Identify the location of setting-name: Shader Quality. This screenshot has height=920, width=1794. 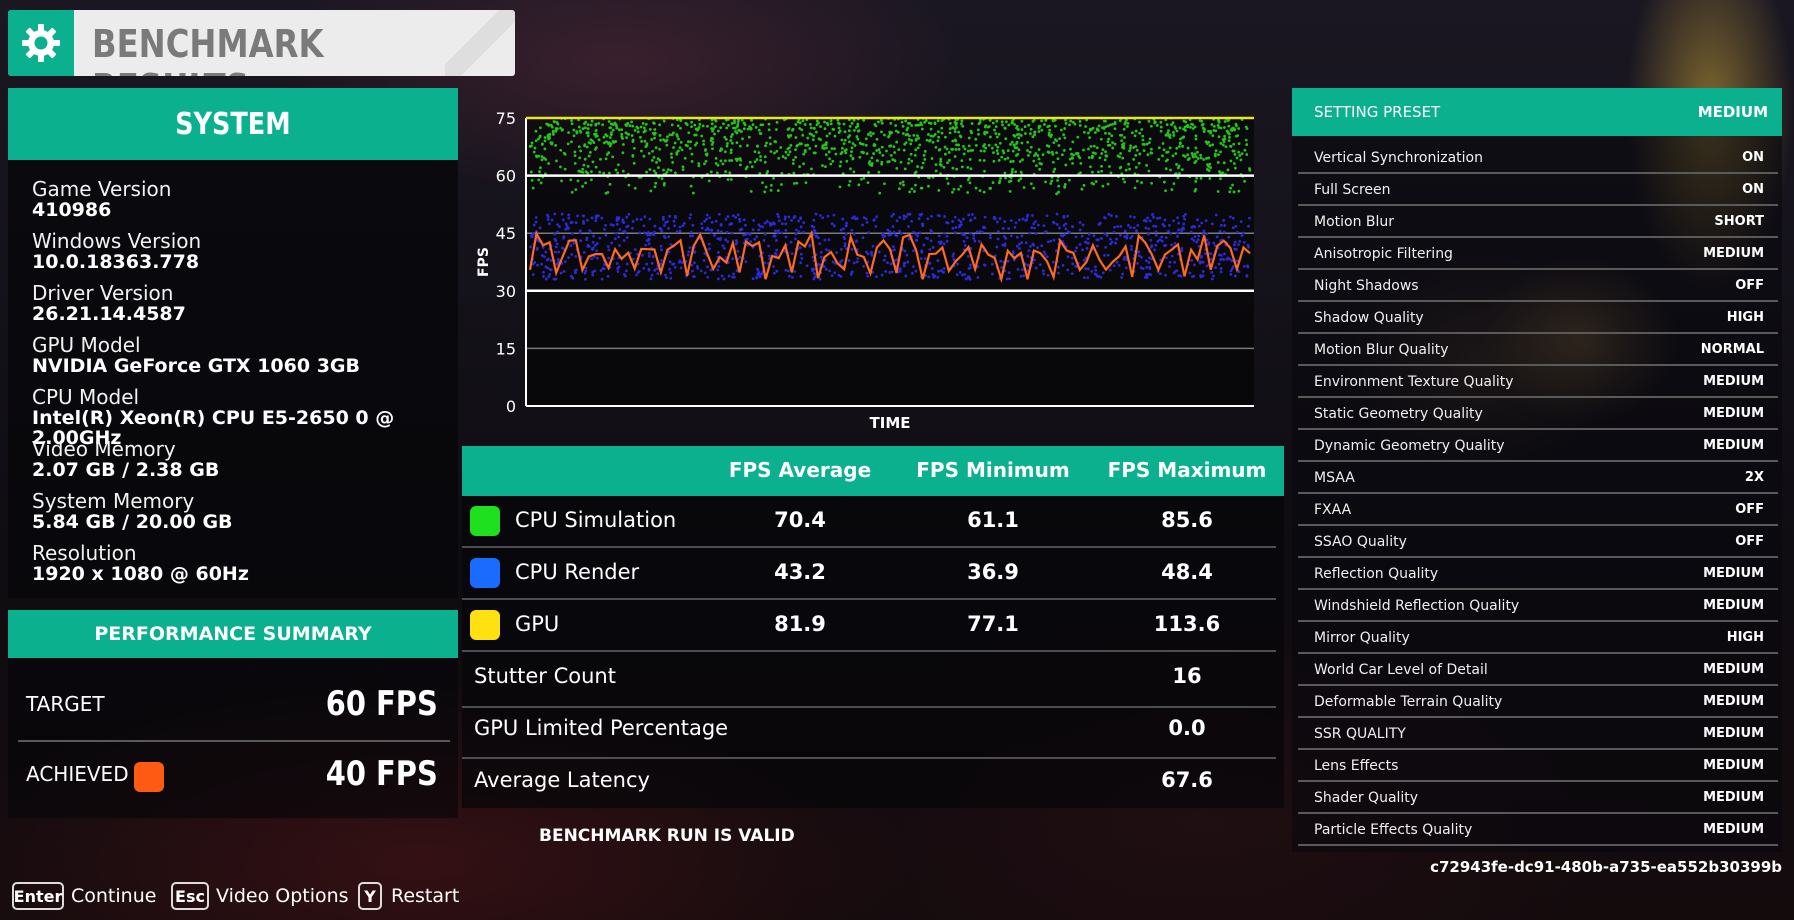
(1366, 798).